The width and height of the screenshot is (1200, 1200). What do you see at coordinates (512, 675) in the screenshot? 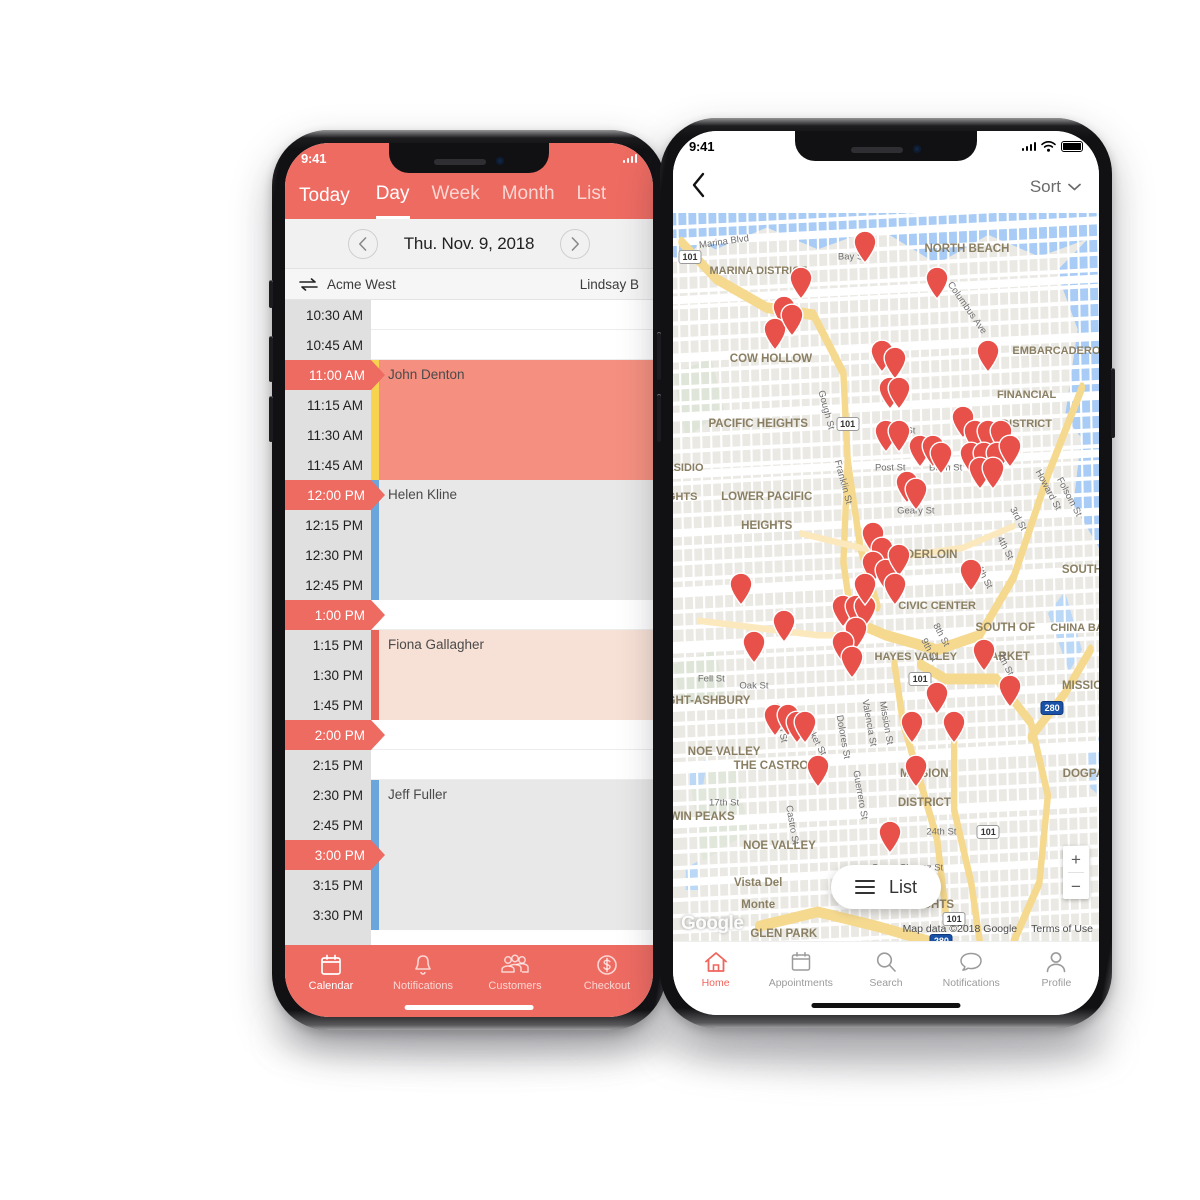
I see `appointment-block: Fiona Gallagher` at bounding box center [512, 675].